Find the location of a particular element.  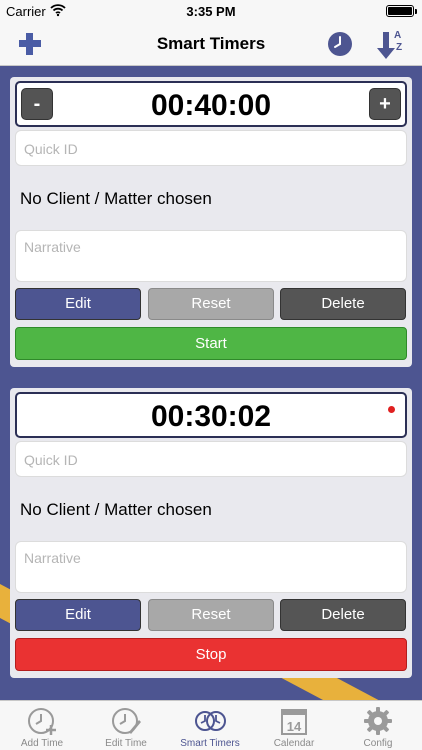

timer-display: - 00:40:00 + is located at coordinates (211, 104).